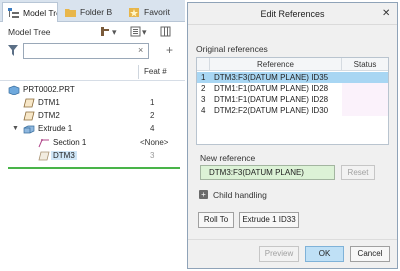 Image resolution: width=400 pixels, height=271 pixels. Describe the element at coordinates (154, 142) in the screenshot. I see `feat-number: <None>` at that location.